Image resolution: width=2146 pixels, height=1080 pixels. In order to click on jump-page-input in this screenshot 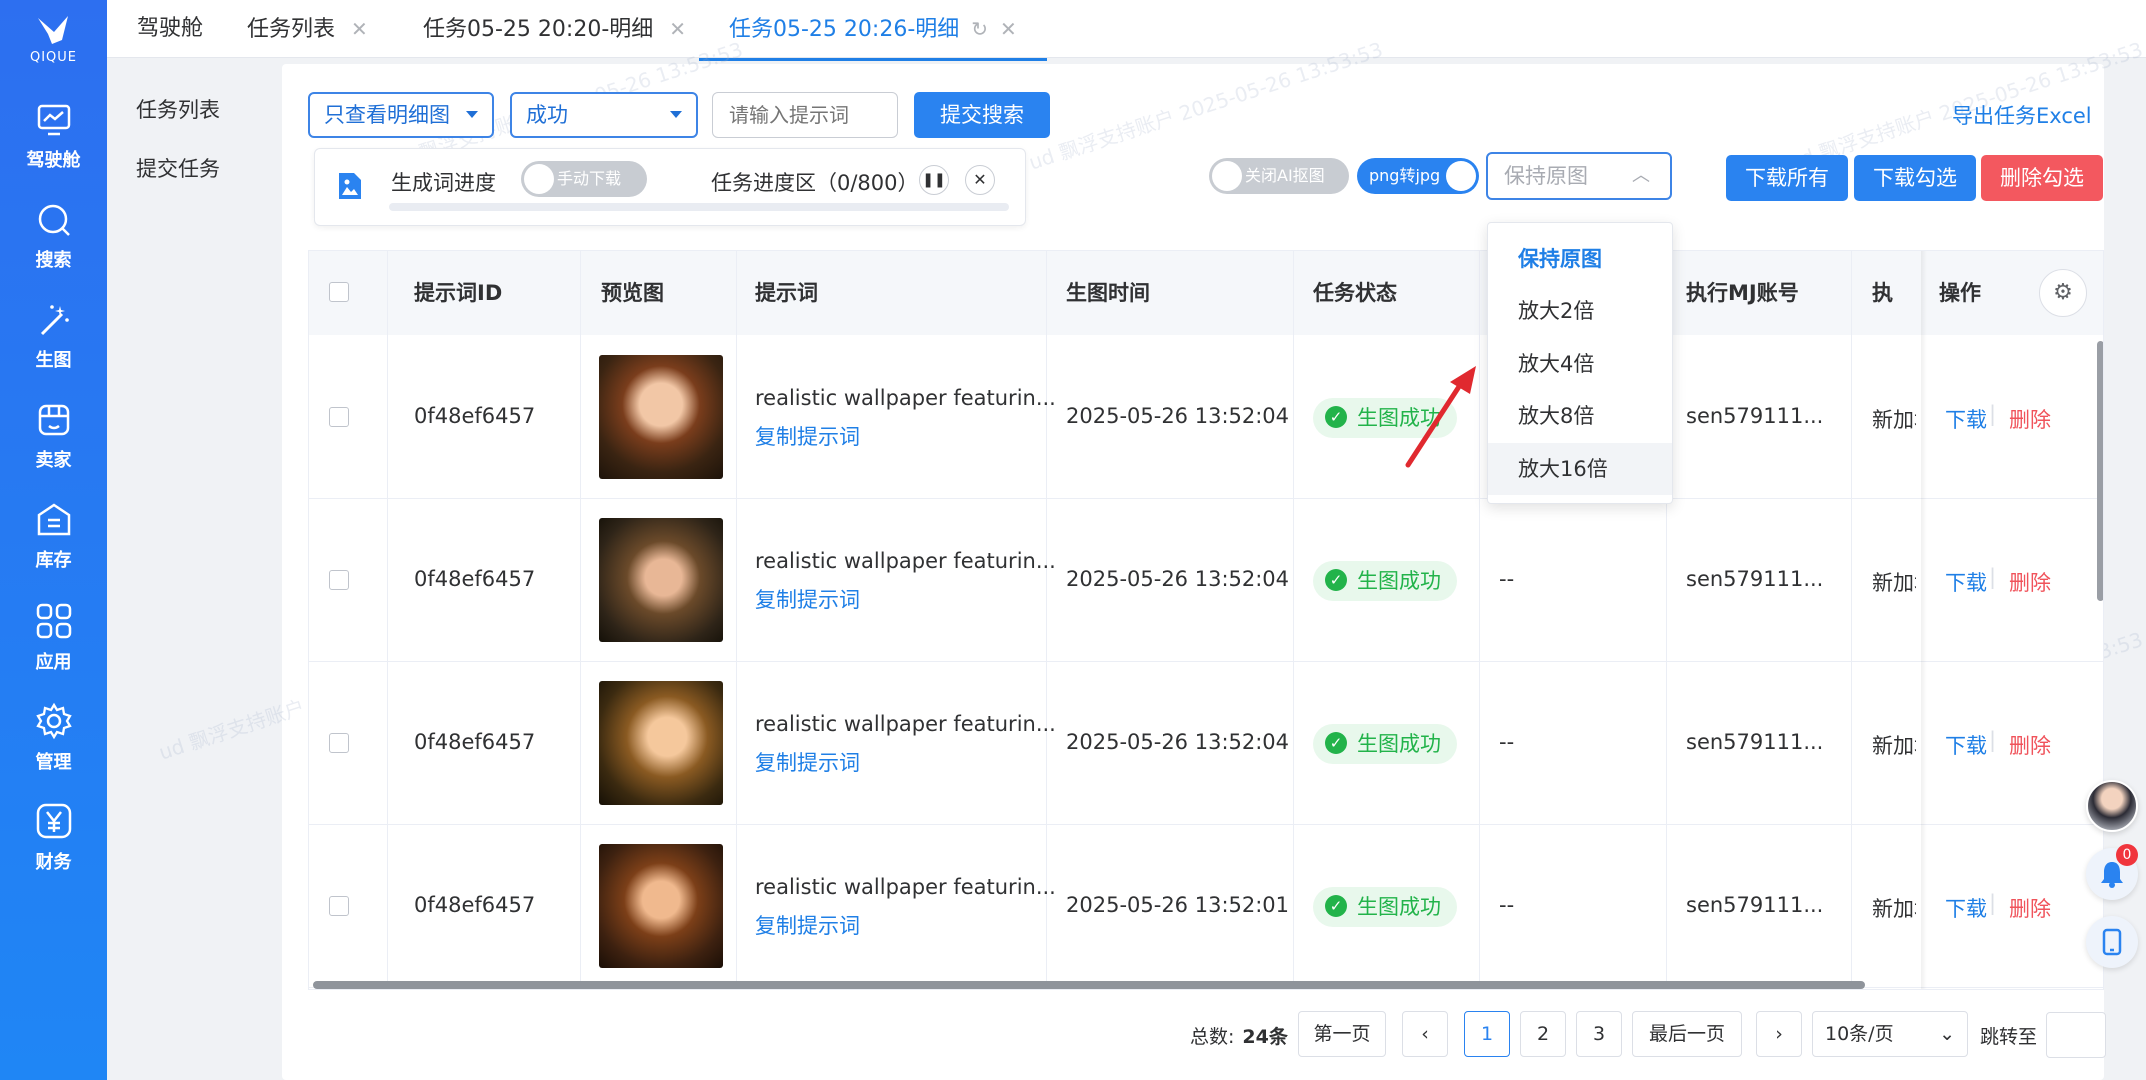, I will do `click(2076, 1035)`.